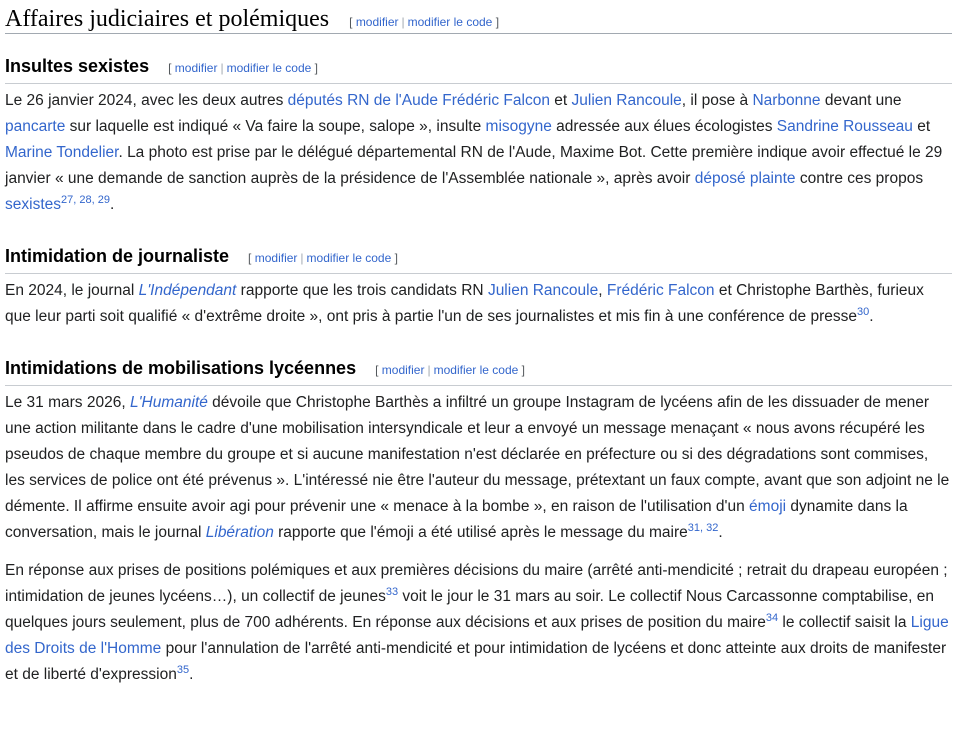 This screenshot has width=957, height=752. What do you see at coordinates (519, 126) in the screenshot?
I see `link: misogyne` at bounding box center [519, 126].